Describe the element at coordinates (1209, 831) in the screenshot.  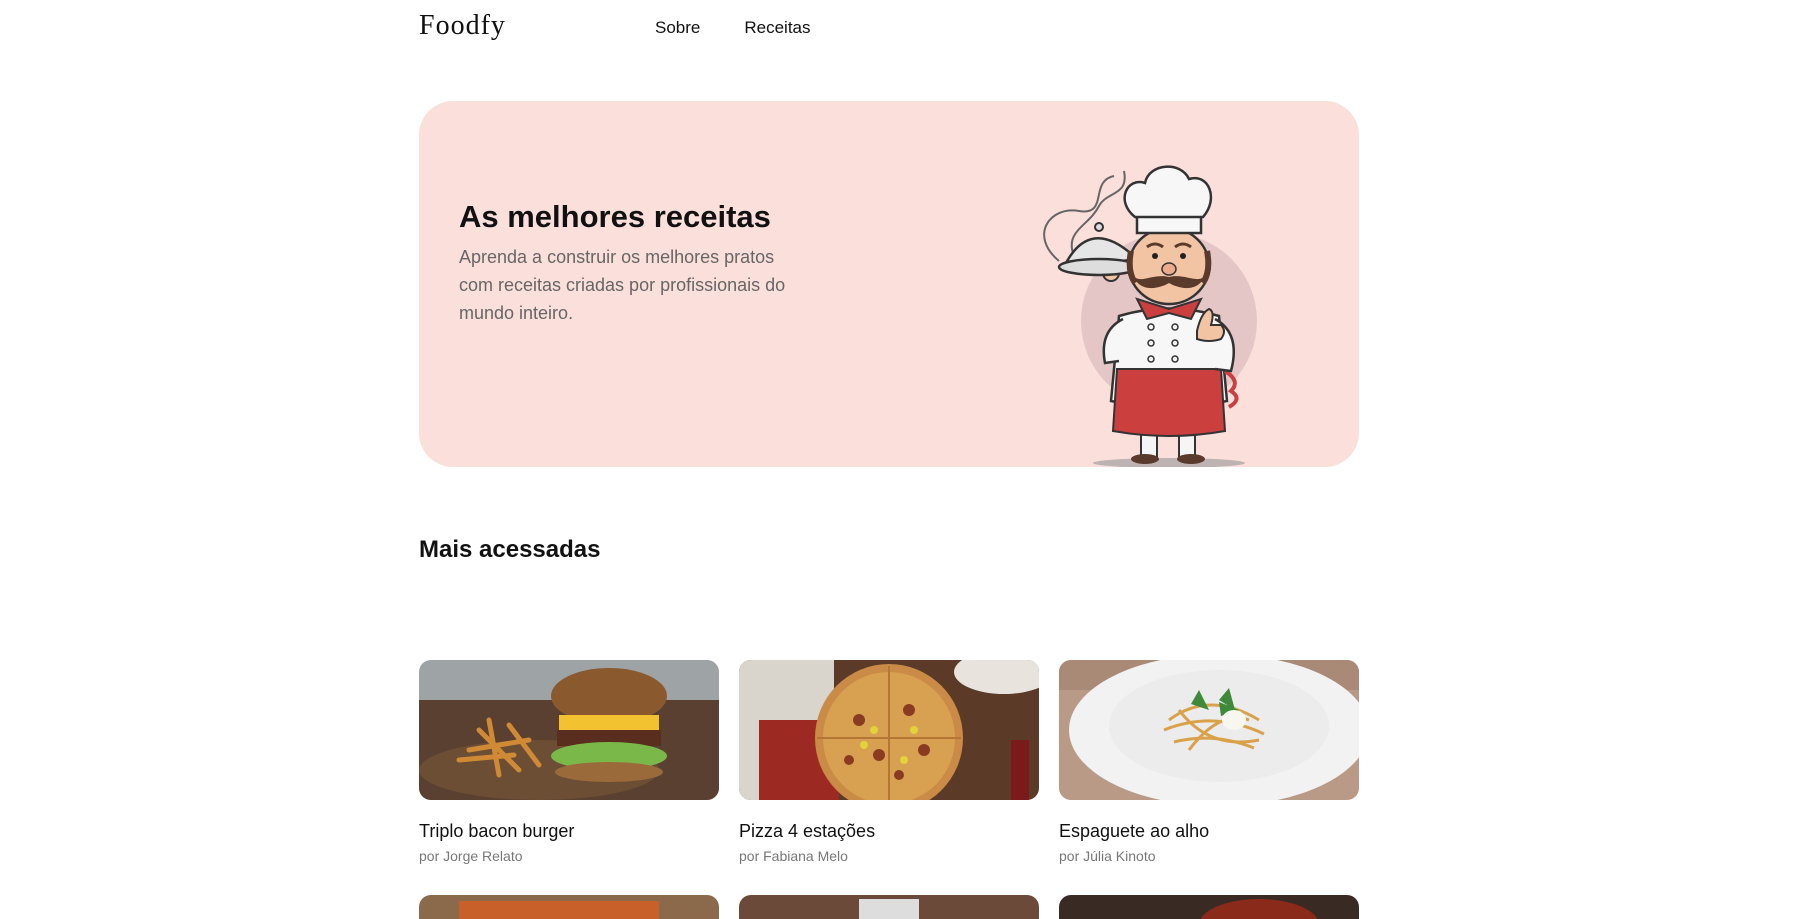
I see `recipe-name: Espaguete ao alho` at that location.